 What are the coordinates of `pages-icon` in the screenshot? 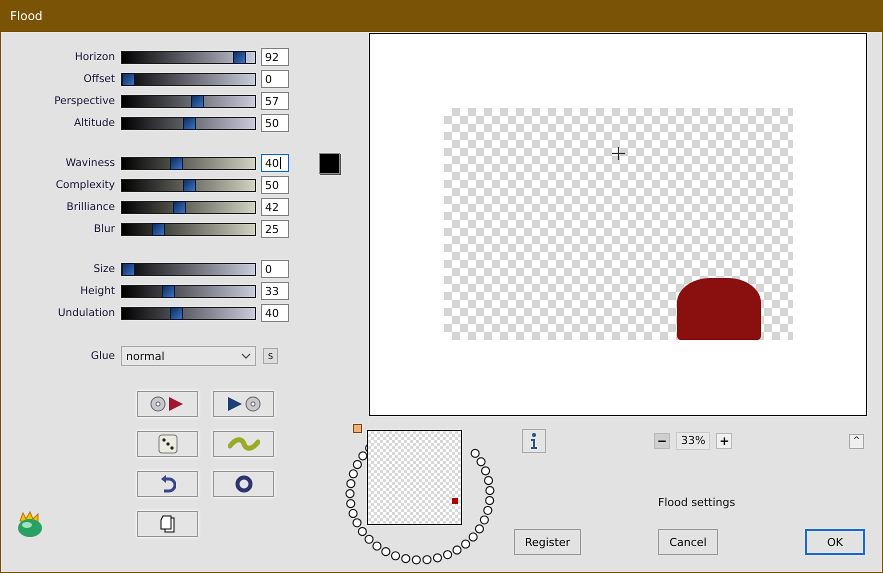 It's located at (168, 524).